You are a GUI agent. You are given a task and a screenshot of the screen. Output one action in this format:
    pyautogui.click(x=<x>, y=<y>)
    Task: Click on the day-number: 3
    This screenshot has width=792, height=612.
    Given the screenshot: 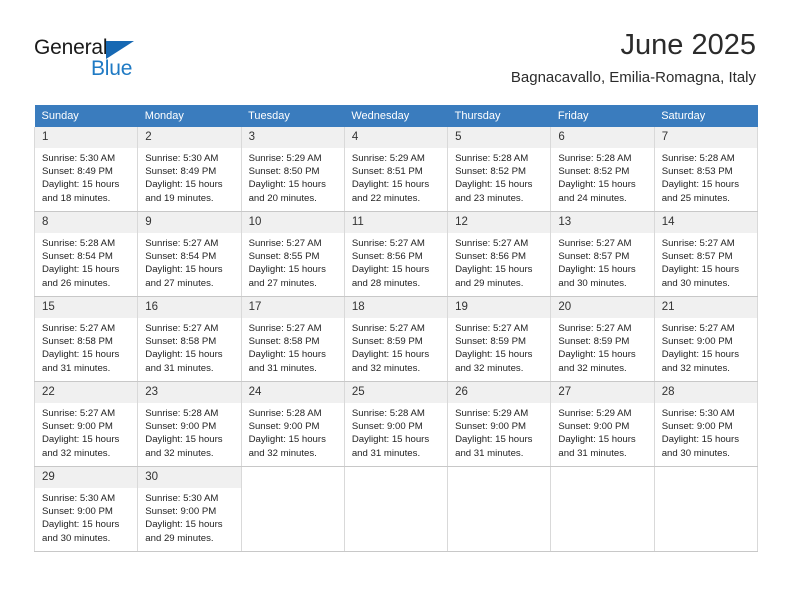 What is the action you would take?
    pyautogui.click(x=292, y=137)
    